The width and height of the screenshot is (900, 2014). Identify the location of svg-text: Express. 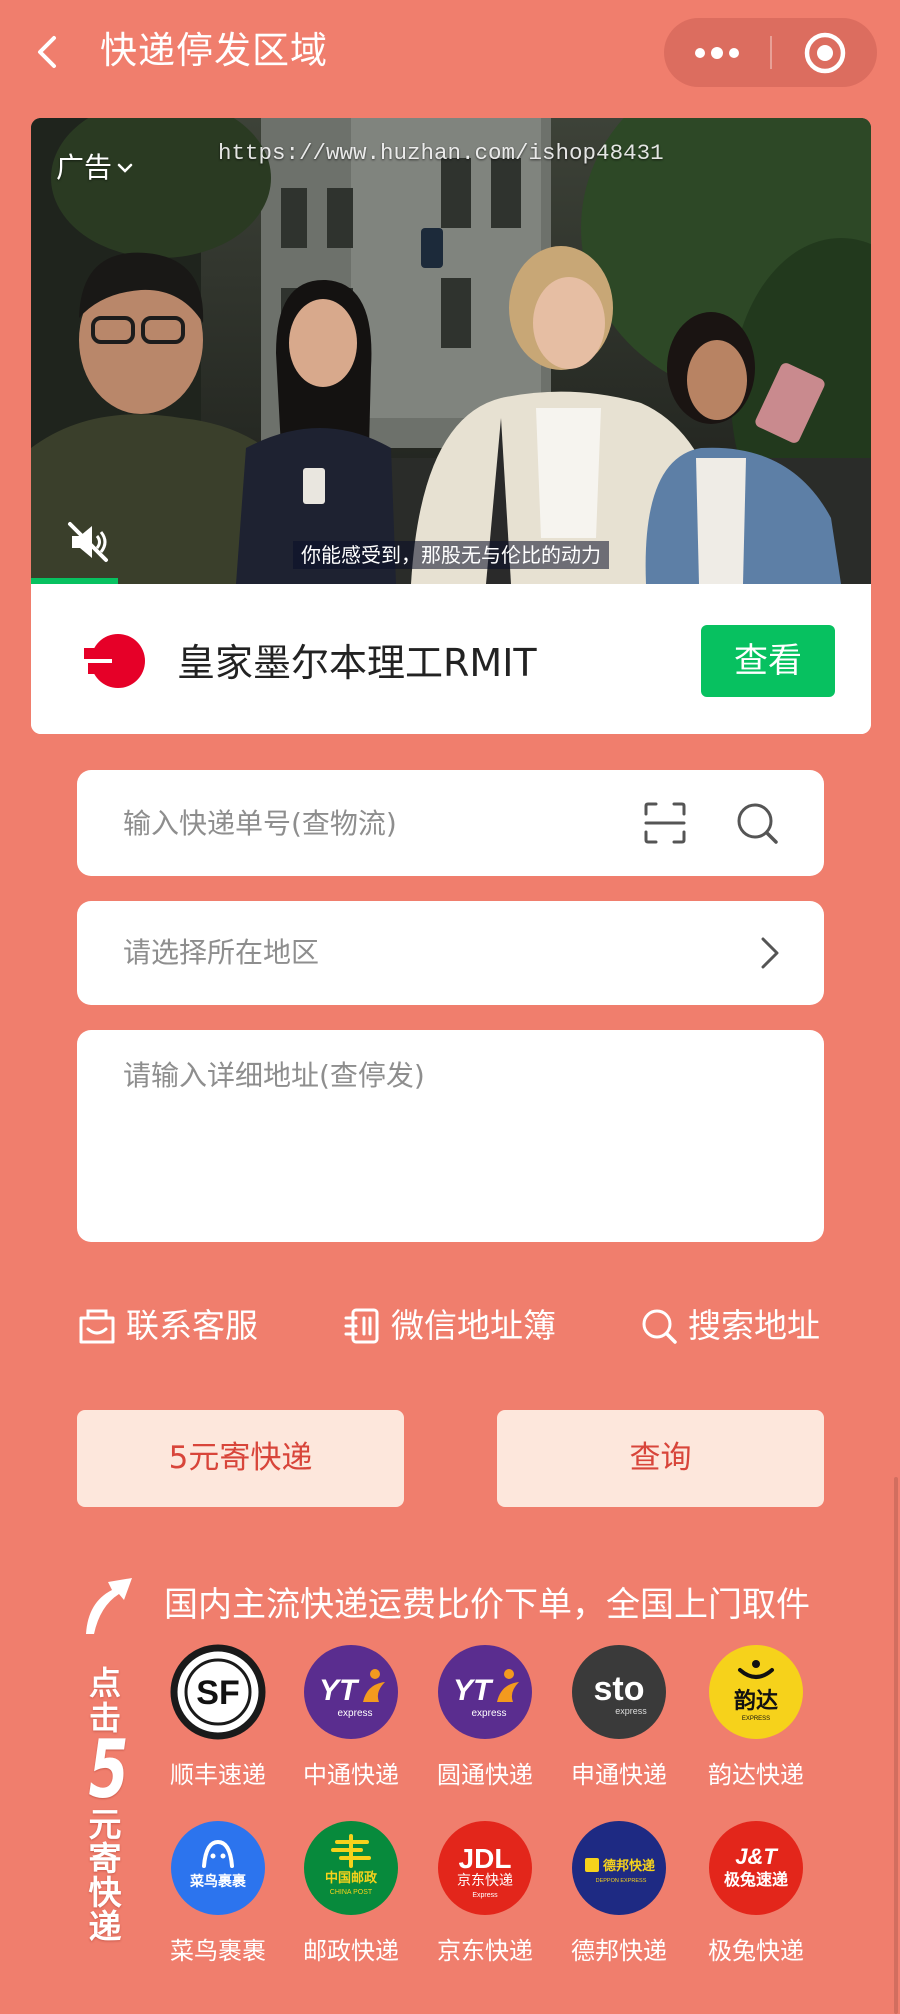
(485, 1895).